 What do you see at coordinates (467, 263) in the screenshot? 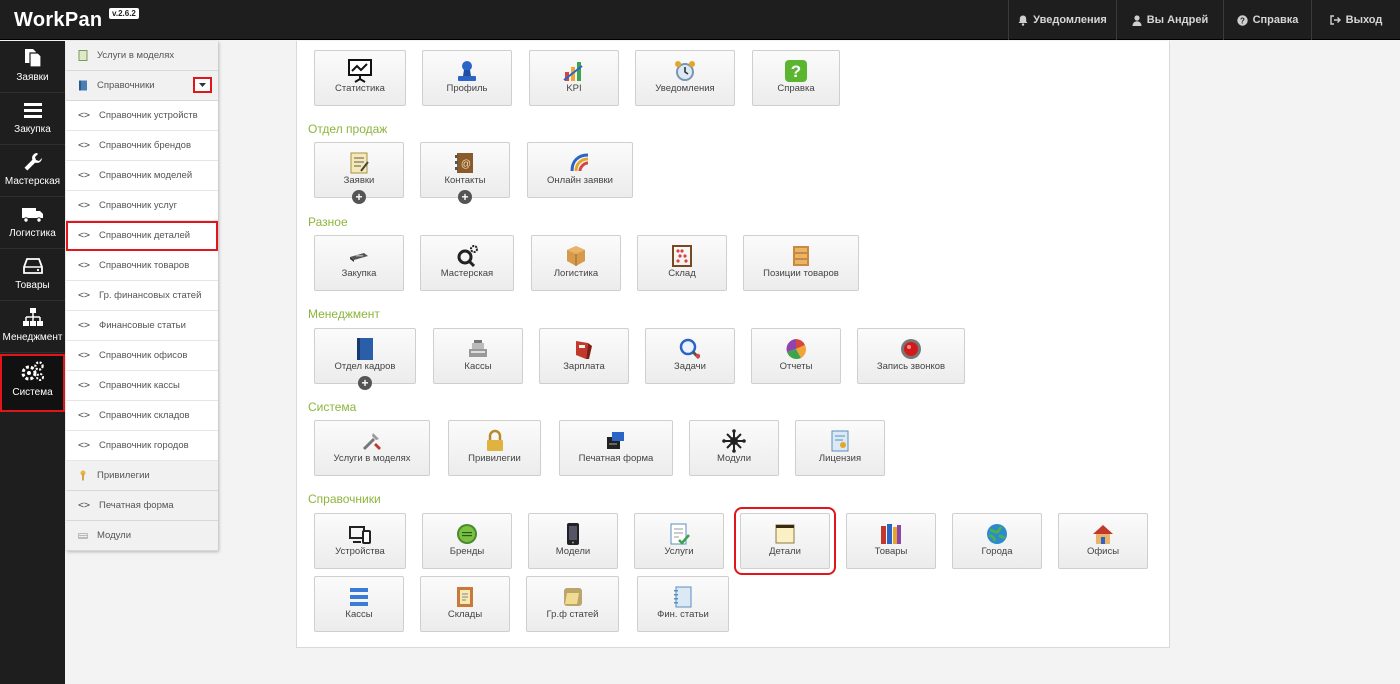
I see `tile-workshop: Мастерская` at bounding box center [467, 263].